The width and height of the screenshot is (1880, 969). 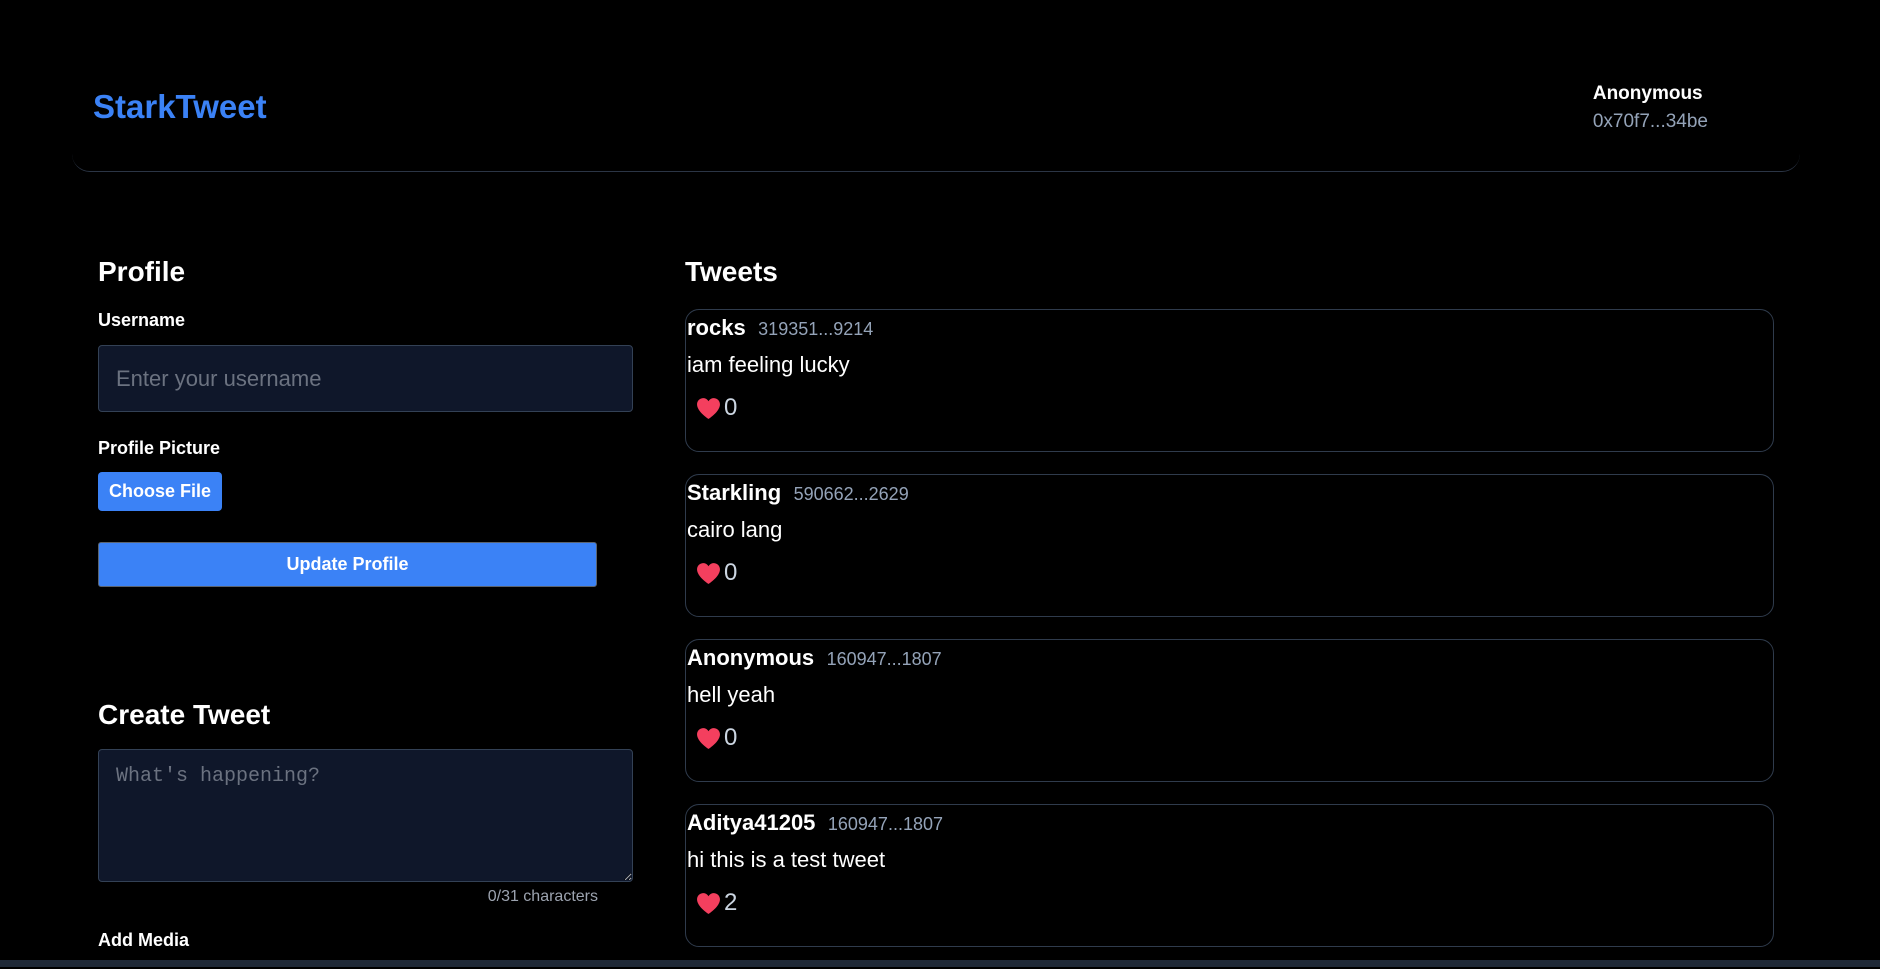 I want to click on choose-file-button: Choose File, so click(x=160, y=491).